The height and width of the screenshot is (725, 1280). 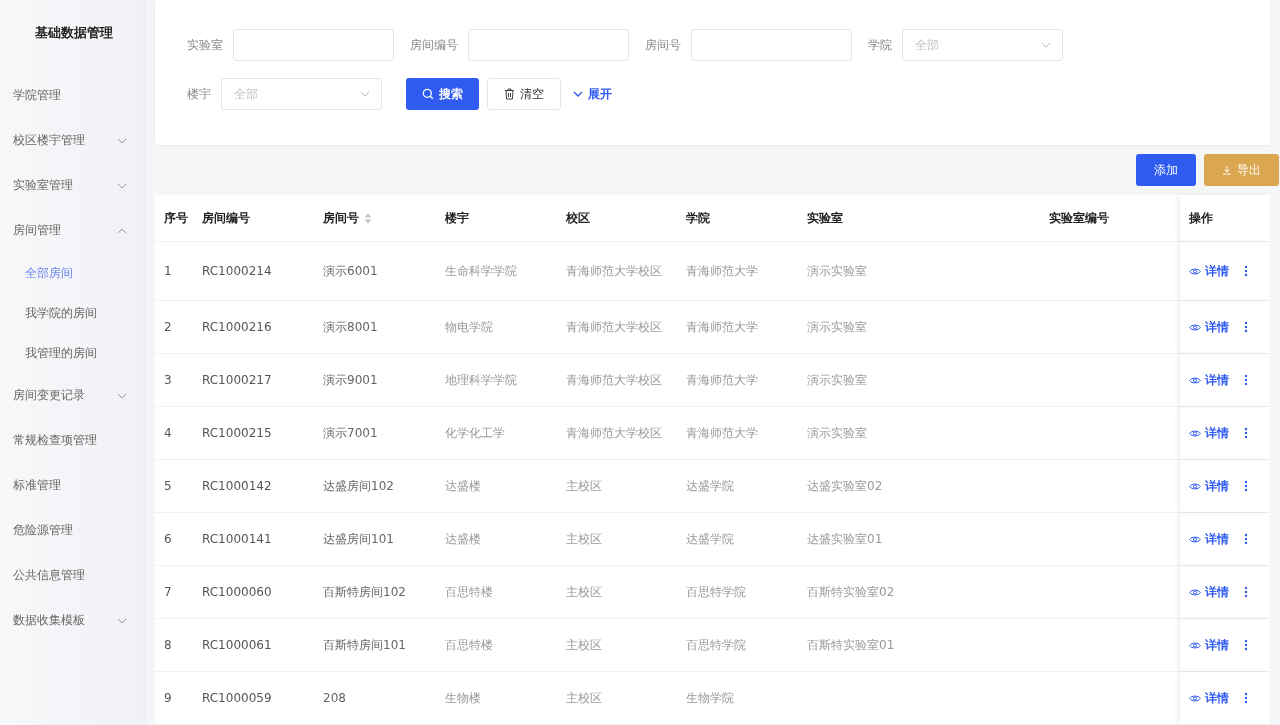 I want to click on sidebar-item: 校区楼宇管理, so click(x=73, y=140).